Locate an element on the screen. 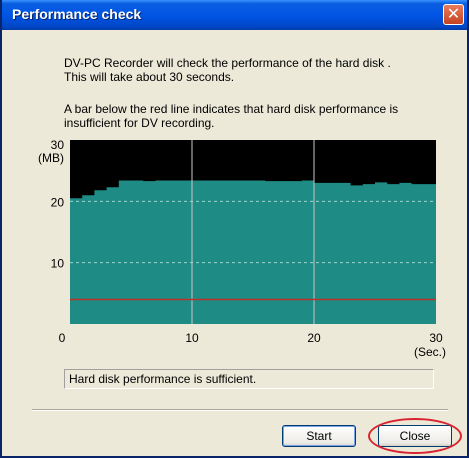 This screenshot has width=469, height=458. y-tick-label-30: 30 is located at coordinates (58, 145).